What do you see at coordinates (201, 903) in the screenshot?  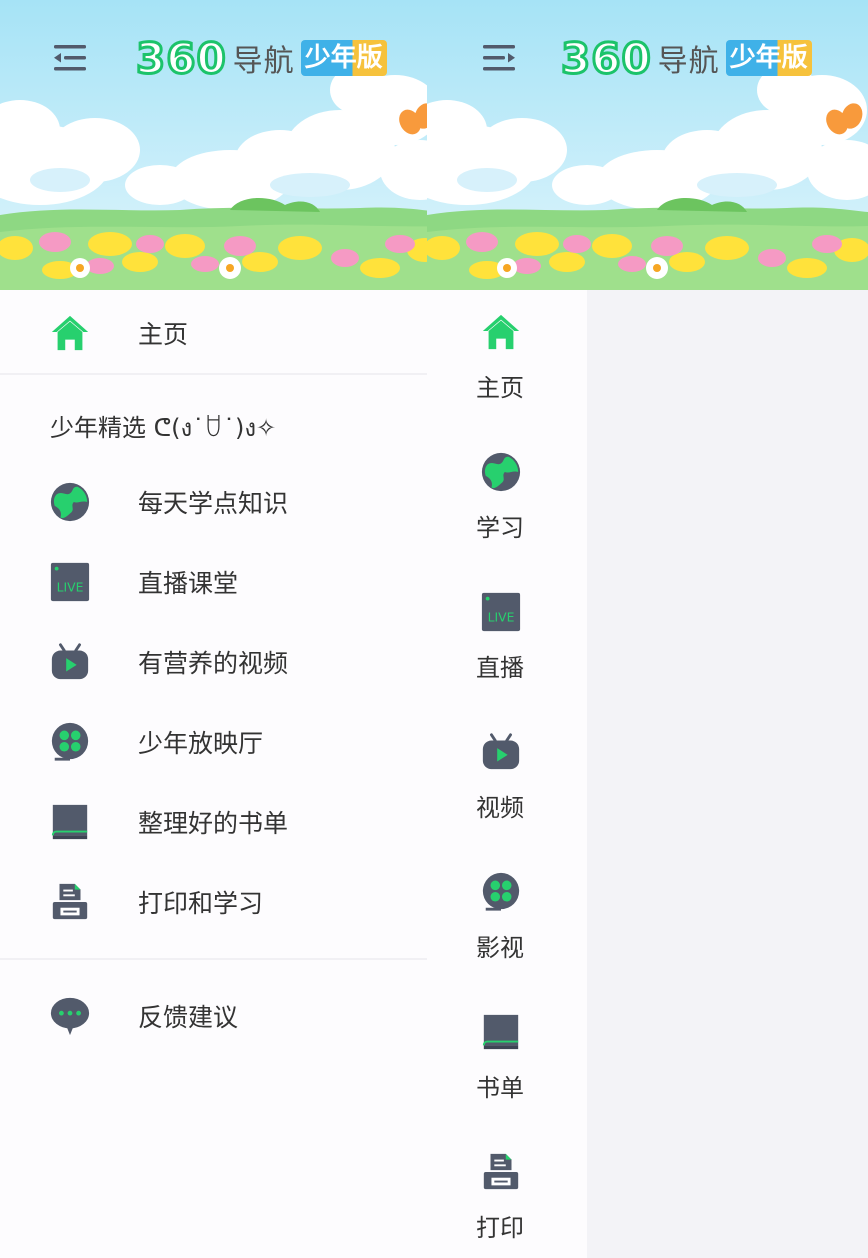 I see `menu-item-label: 打印和学习` at bounding box center [201, 903].